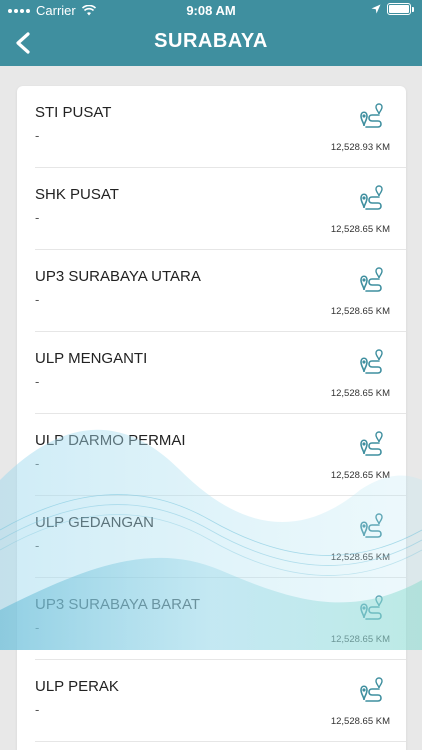 The width and height of the screenshot is (422, 750). Describe the element at coordinates (118, 276) in the screenshot. I see `location-name: UP3 SURABAYA UTARA` at that location.